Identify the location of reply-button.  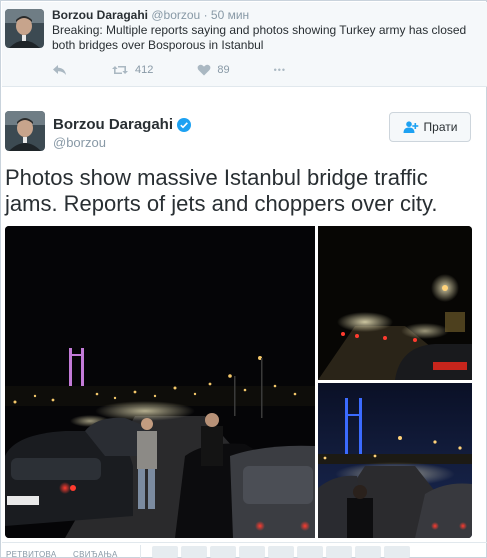
(59, 70).